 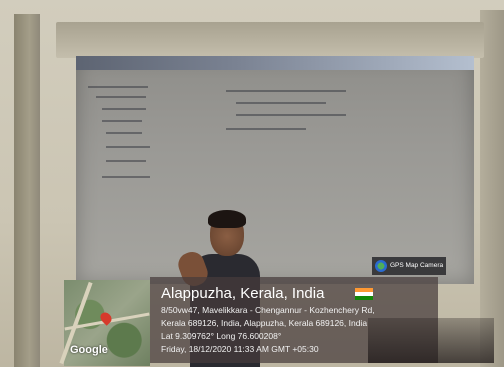 What do you see at coordinates (431, 340) in the screenshot?
I see `shadow-corner` at bounding box center [431, 340].